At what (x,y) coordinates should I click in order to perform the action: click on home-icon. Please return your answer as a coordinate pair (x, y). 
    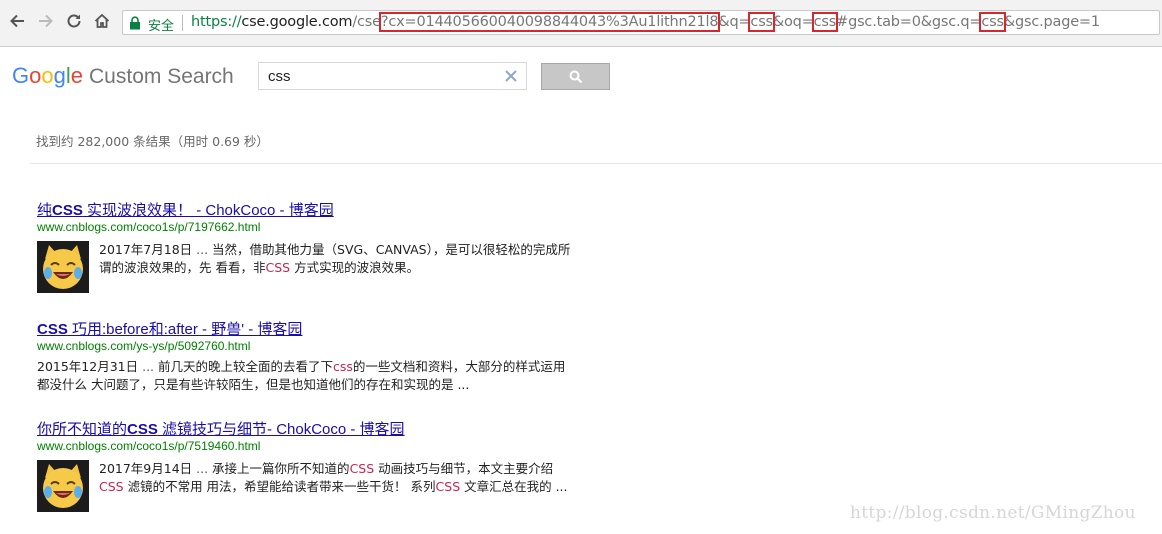
    Looking at the image, I should click on (102, 20).